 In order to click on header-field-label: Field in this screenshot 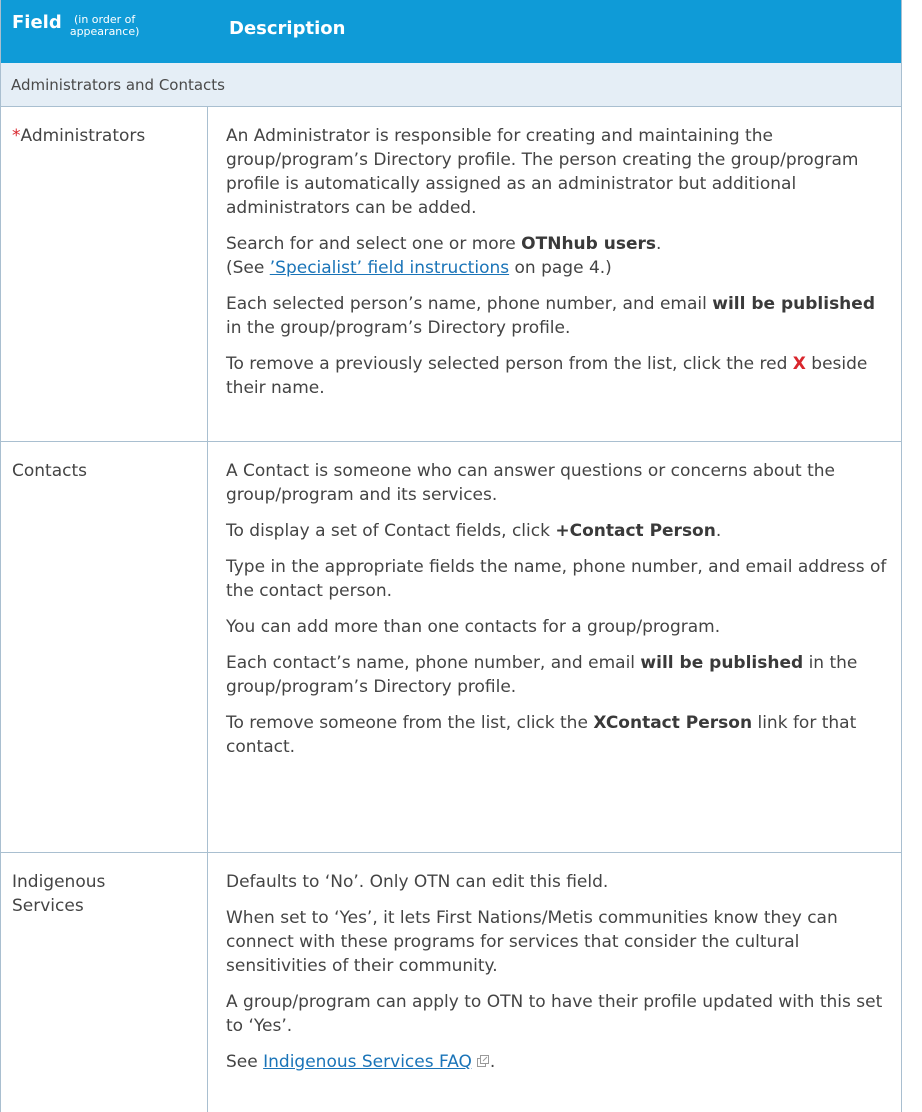, I will do `click(37, 22)`.